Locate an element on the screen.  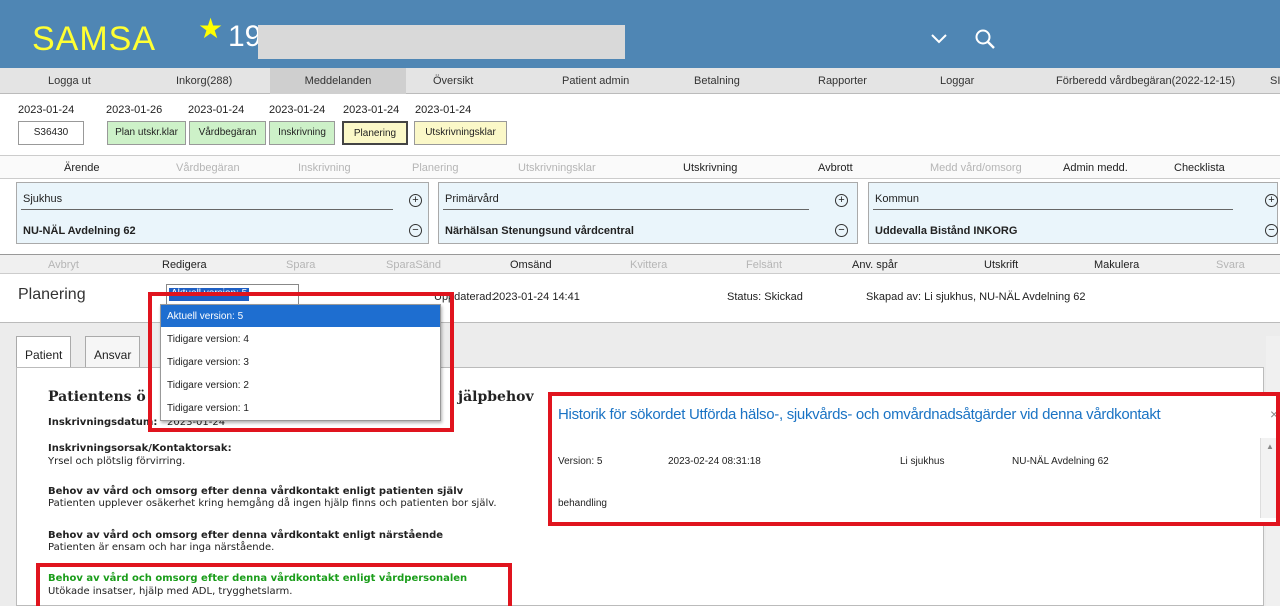
unit-value: Närhälsan Stenungsund vårdcentral is located at coordinates (539, 231).